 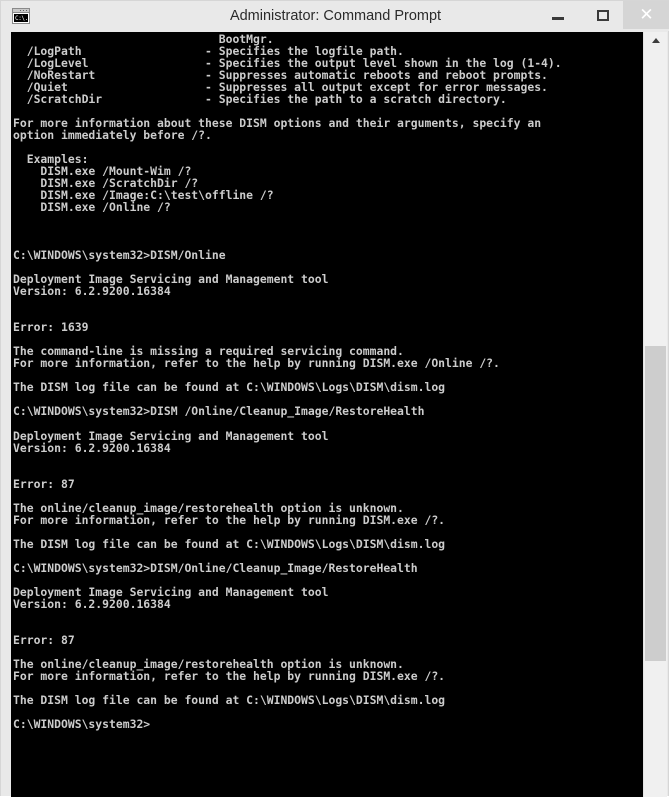 I want to click on console-scrollbar, so click(x=655, y=414).